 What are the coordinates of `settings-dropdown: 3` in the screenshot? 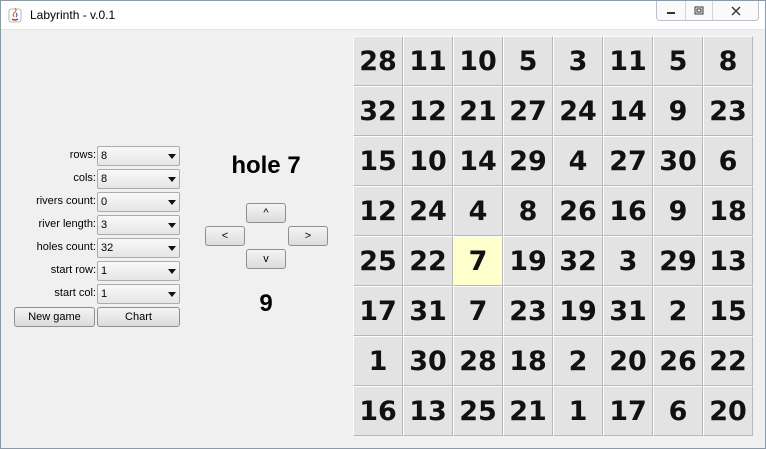 It's located at (138, 225).